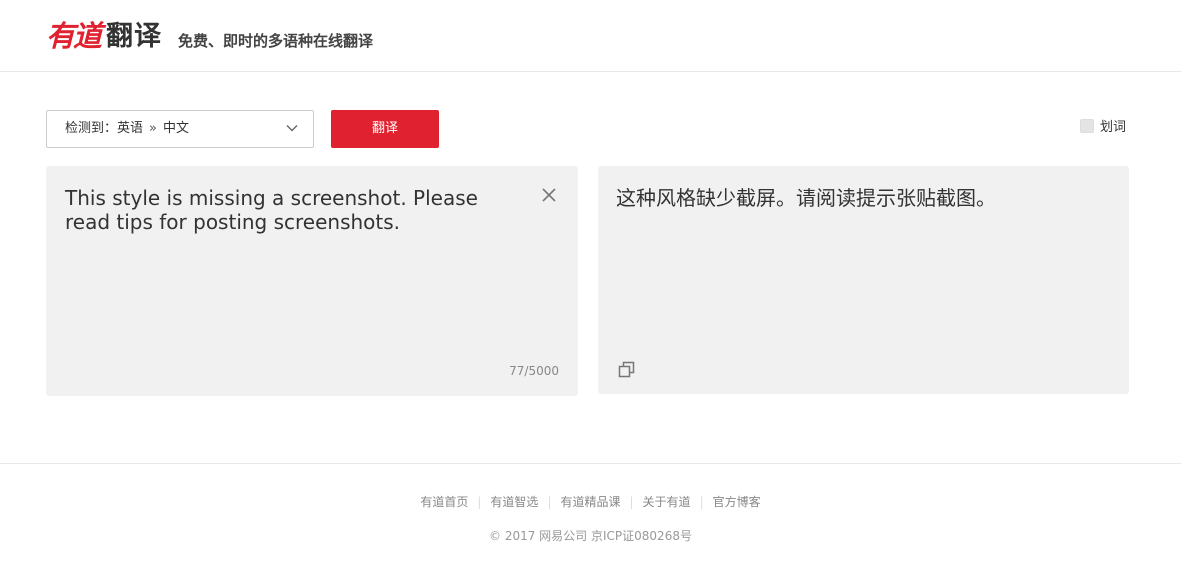 The height and width of the screenshot is (568, 1181). What do you see at coordinates (134, 37) in the screenshot?
I see `logo-product: 翻译` at bounding box center [134, 37].